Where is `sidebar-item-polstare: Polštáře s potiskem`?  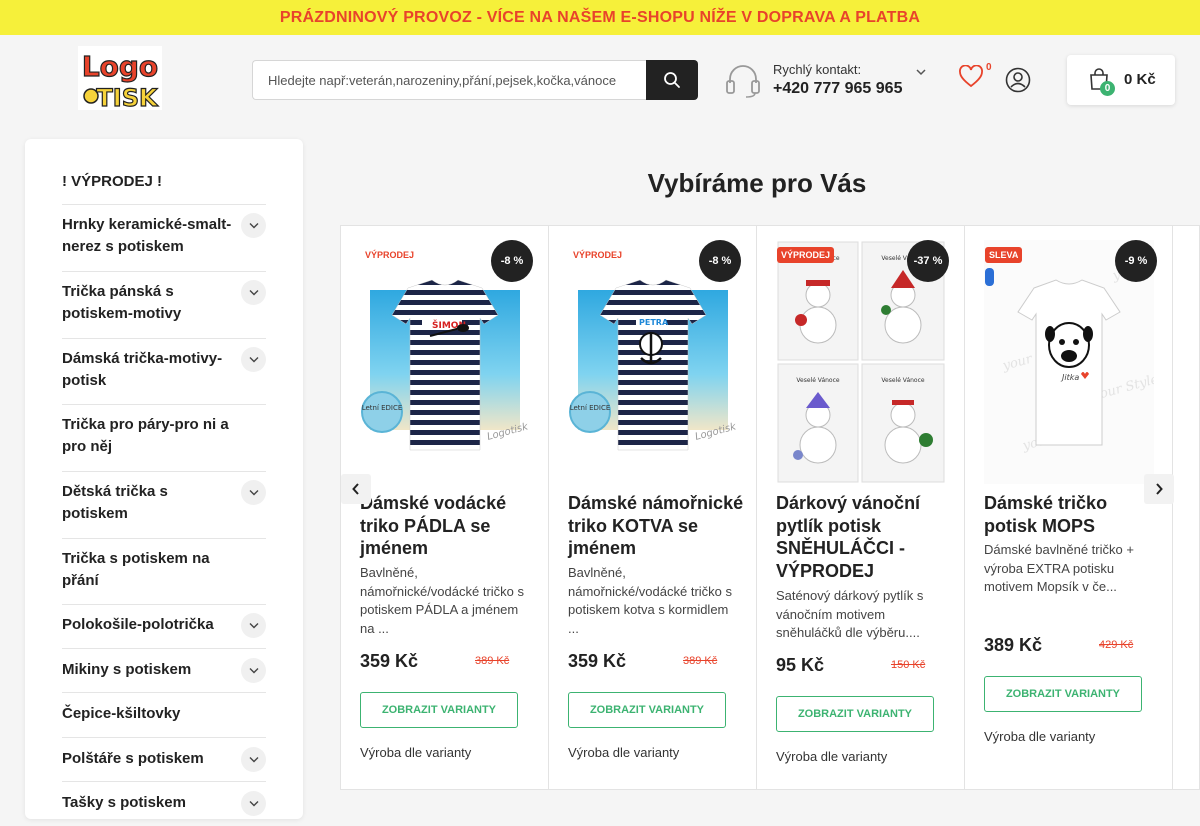 sidebar-item-polstare: Polštáře s potiskem is located at coordinates (164, 760).